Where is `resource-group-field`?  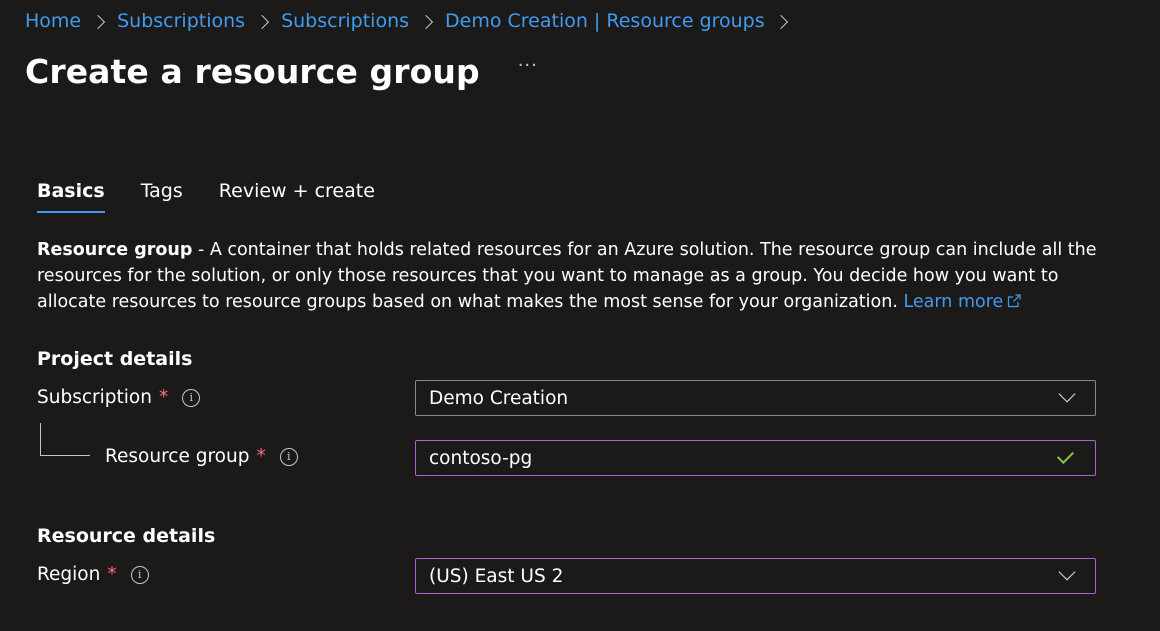
resource-group-field is located at coordinates (755, 458).